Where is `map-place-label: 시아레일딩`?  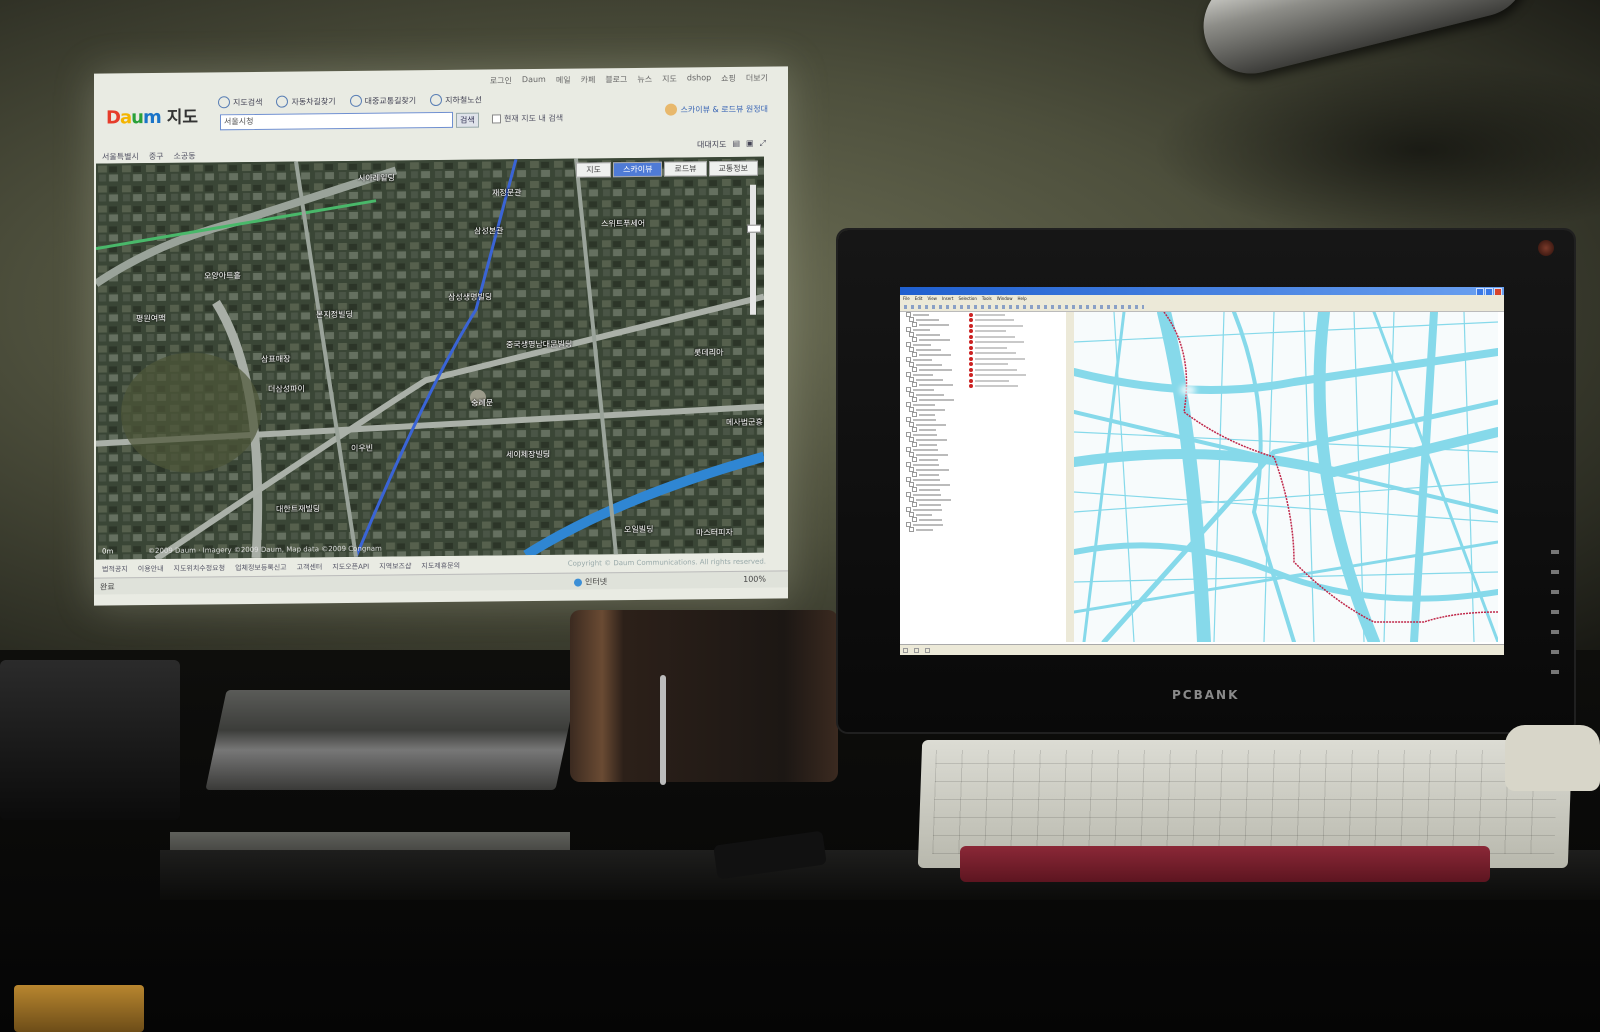 map-place-label: 시아레일딩 is located at coordinates (376, 177).